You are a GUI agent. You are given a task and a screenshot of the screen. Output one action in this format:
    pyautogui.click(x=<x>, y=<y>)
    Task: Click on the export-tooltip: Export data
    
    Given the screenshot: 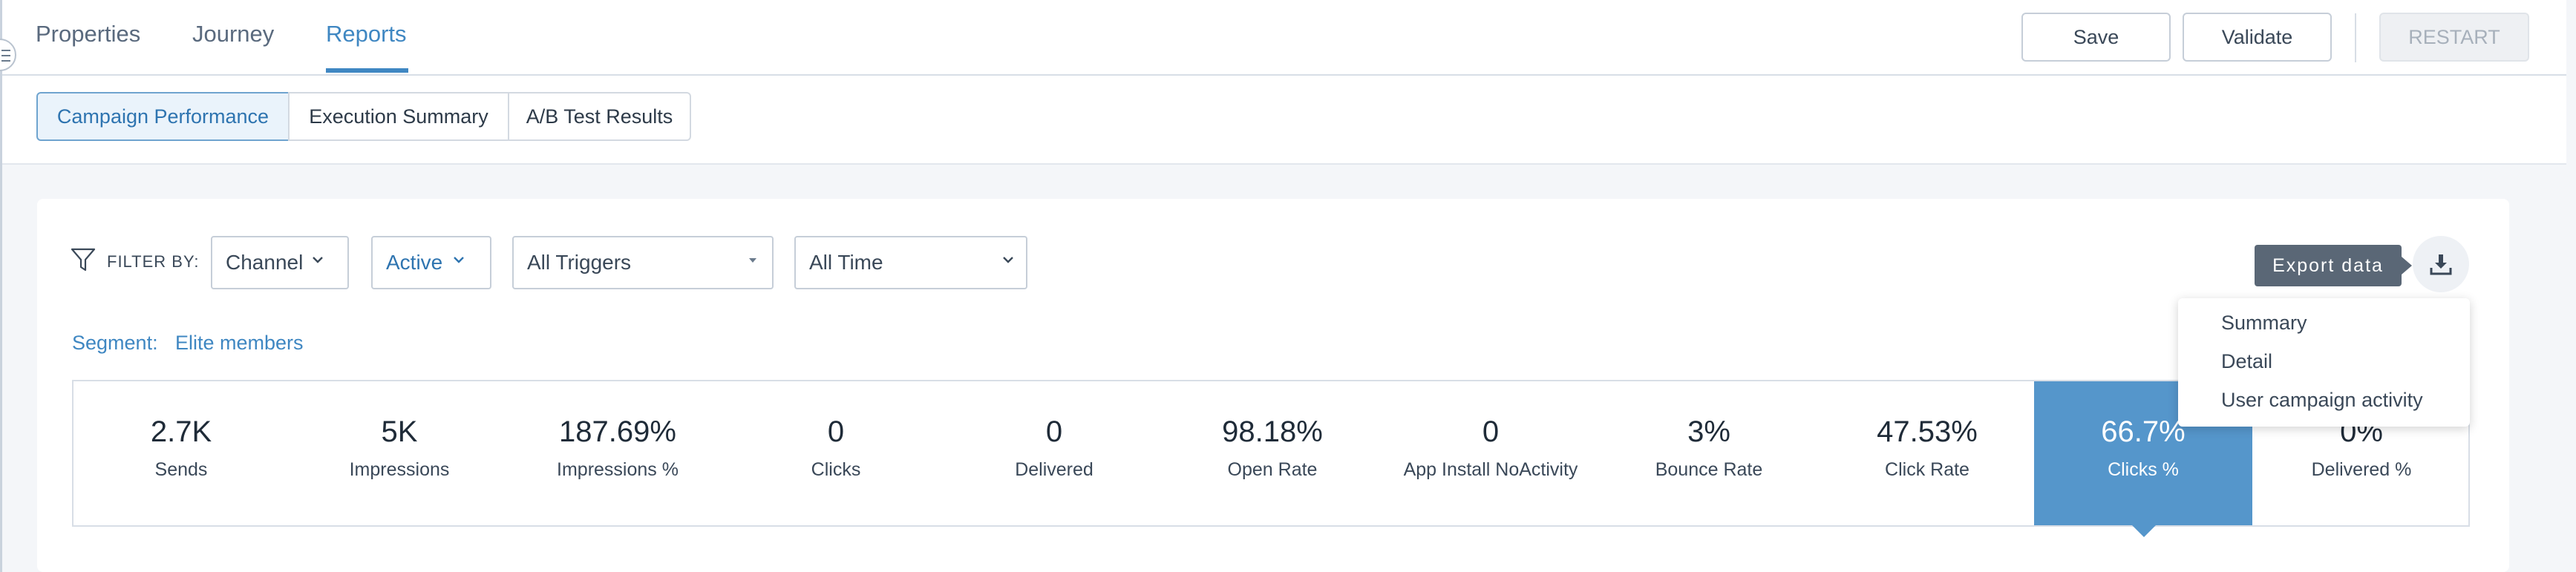 What is the action you would take?
    pyautogui.click(x=2328, y=265)
    